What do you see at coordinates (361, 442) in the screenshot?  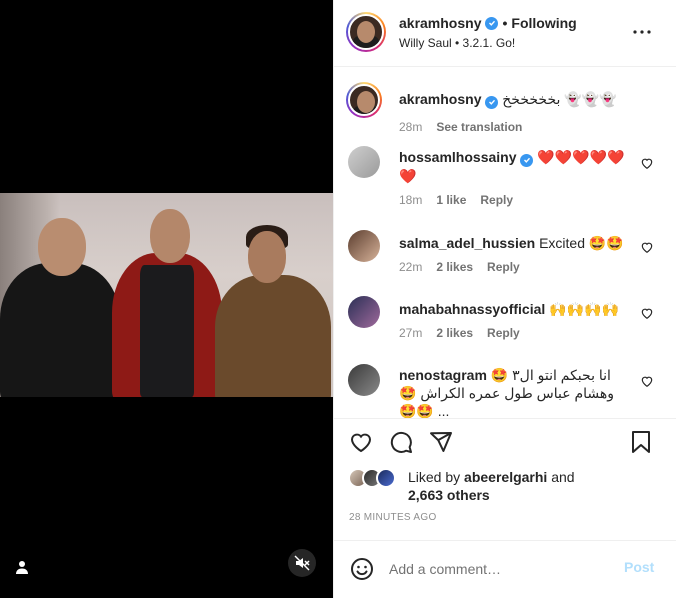 I see `like-heart-icon` at bounding box center [361, 442].